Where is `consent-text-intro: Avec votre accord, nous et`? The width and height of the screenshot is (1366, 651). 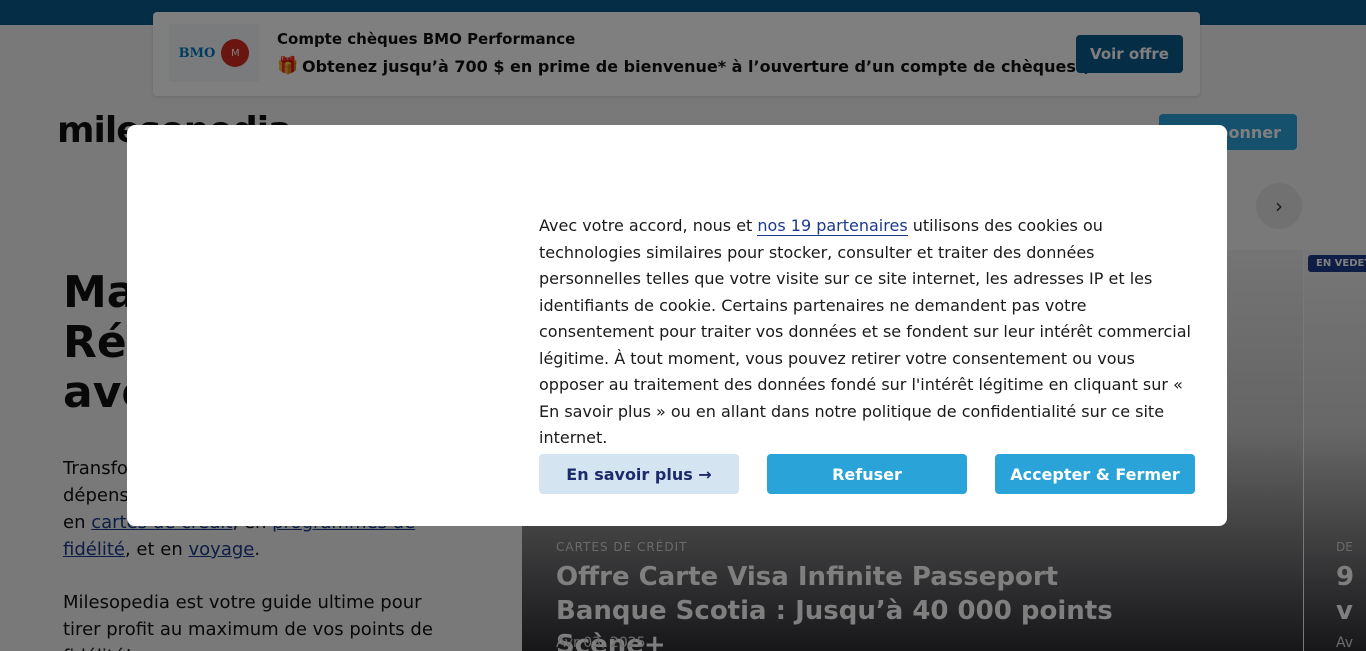
consent-text-intro: Avec votre accord, nous et is located at coordinates (648, 225).